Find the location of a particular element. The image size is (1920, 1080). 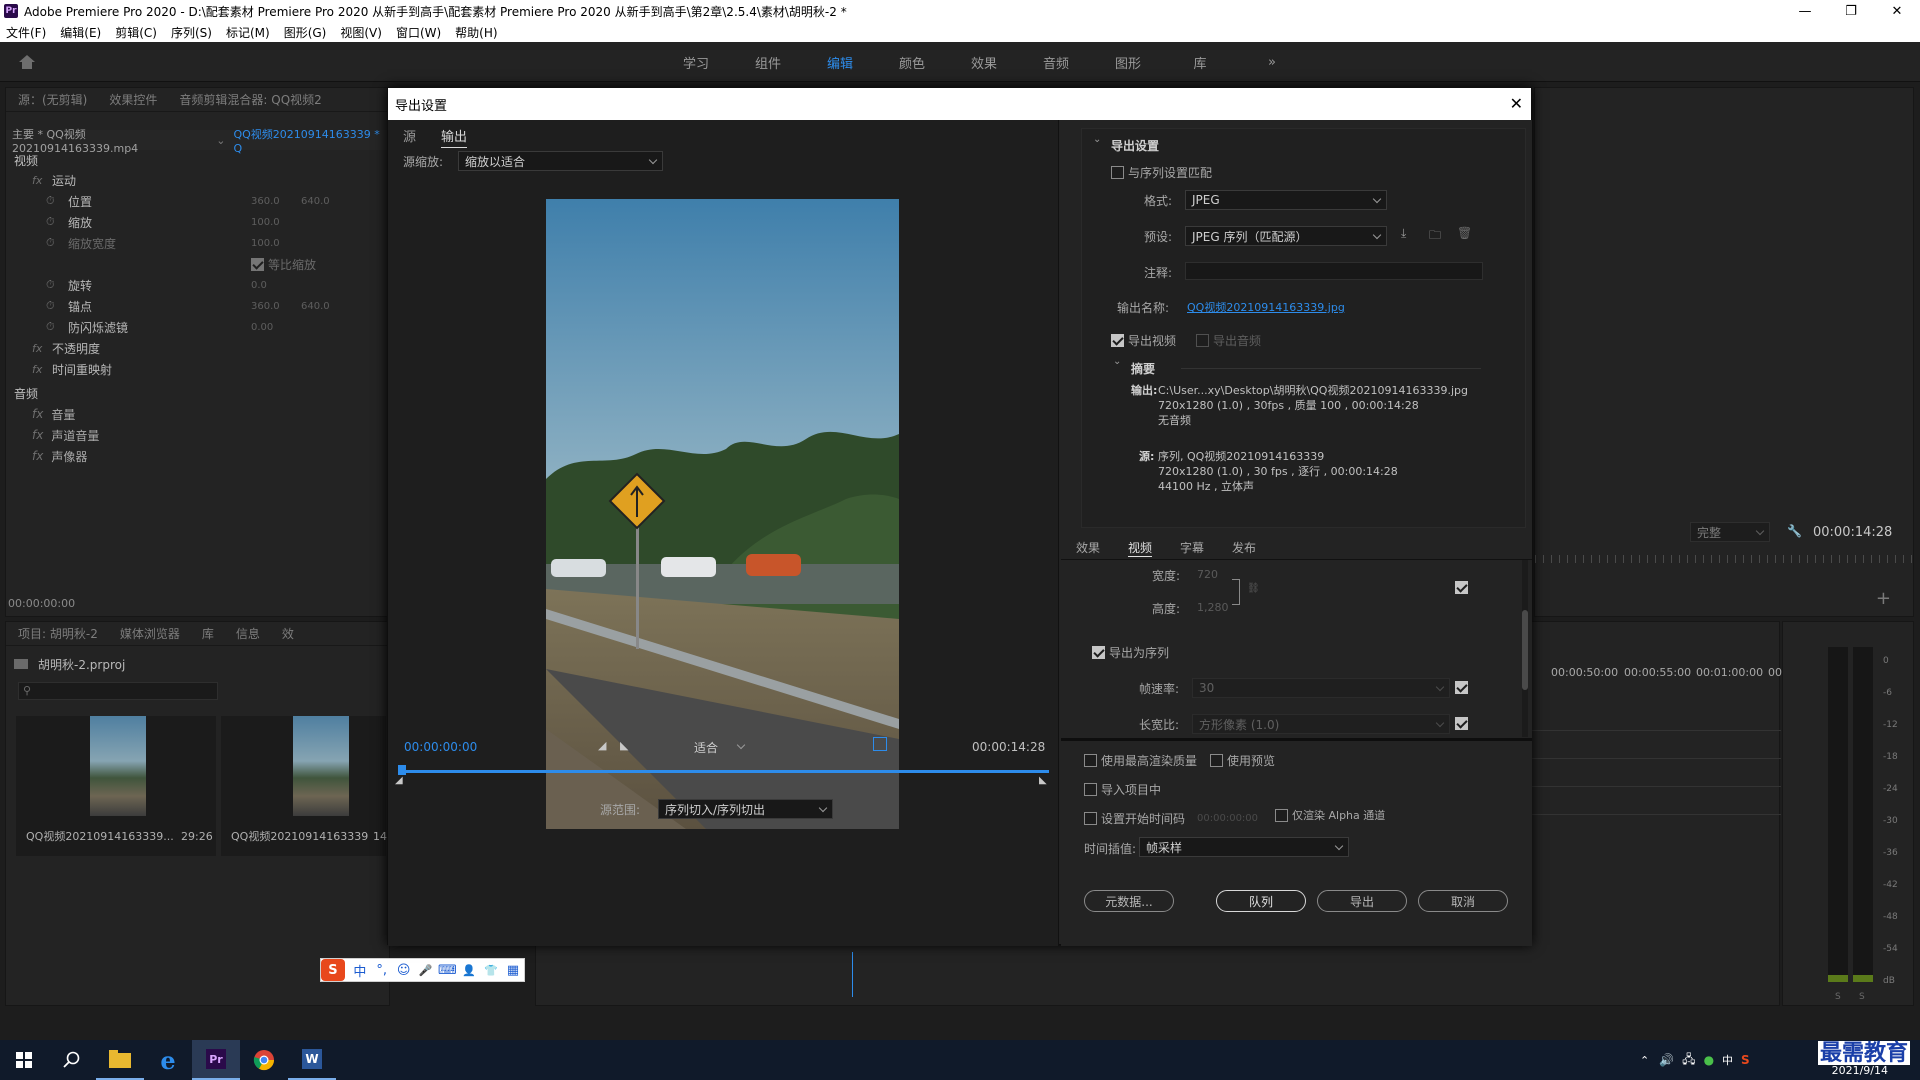

tab-libraries: 库 is located at coordinates (208, 633).